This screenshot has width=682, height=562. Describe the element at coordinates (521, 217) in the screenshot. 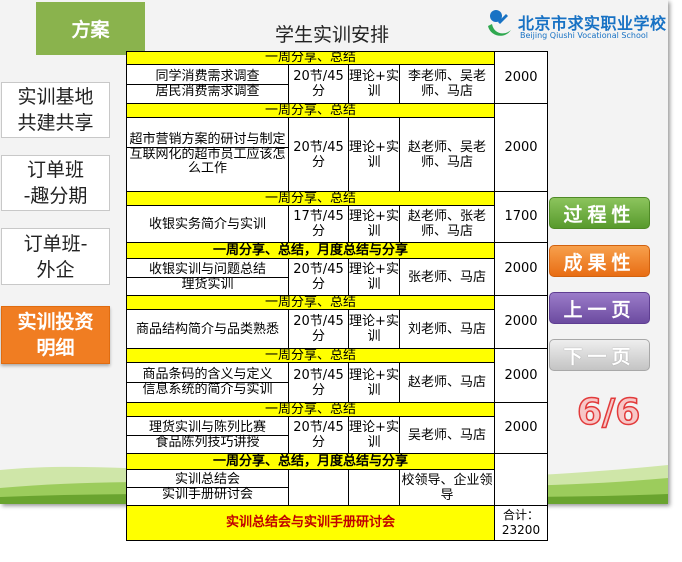

I see `cost-cell: 1700` at that location.